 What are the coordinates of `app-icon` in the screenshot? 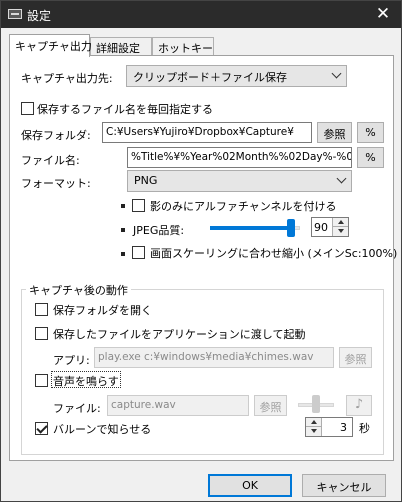 It's located at (15, 14).